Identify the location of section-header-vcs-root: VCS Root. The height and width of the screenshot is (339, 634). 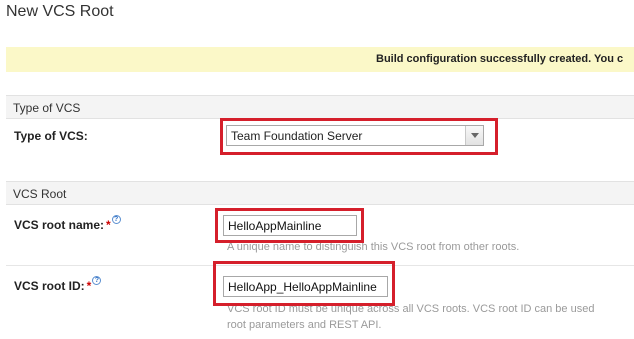
(320, 193).